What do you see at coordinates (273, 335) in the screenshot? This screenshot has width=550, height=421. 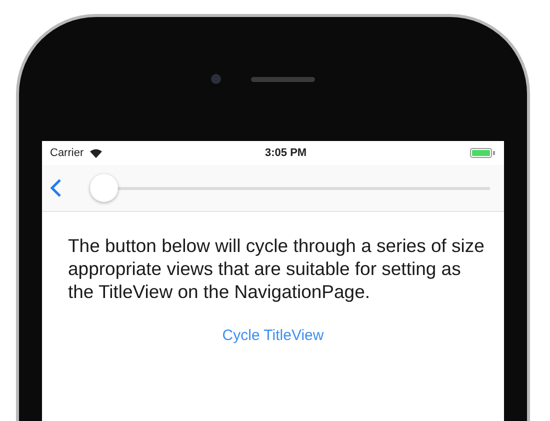 I see `cycle-titleview-button: Cycle TitleView` at bounding box center [273, 335].